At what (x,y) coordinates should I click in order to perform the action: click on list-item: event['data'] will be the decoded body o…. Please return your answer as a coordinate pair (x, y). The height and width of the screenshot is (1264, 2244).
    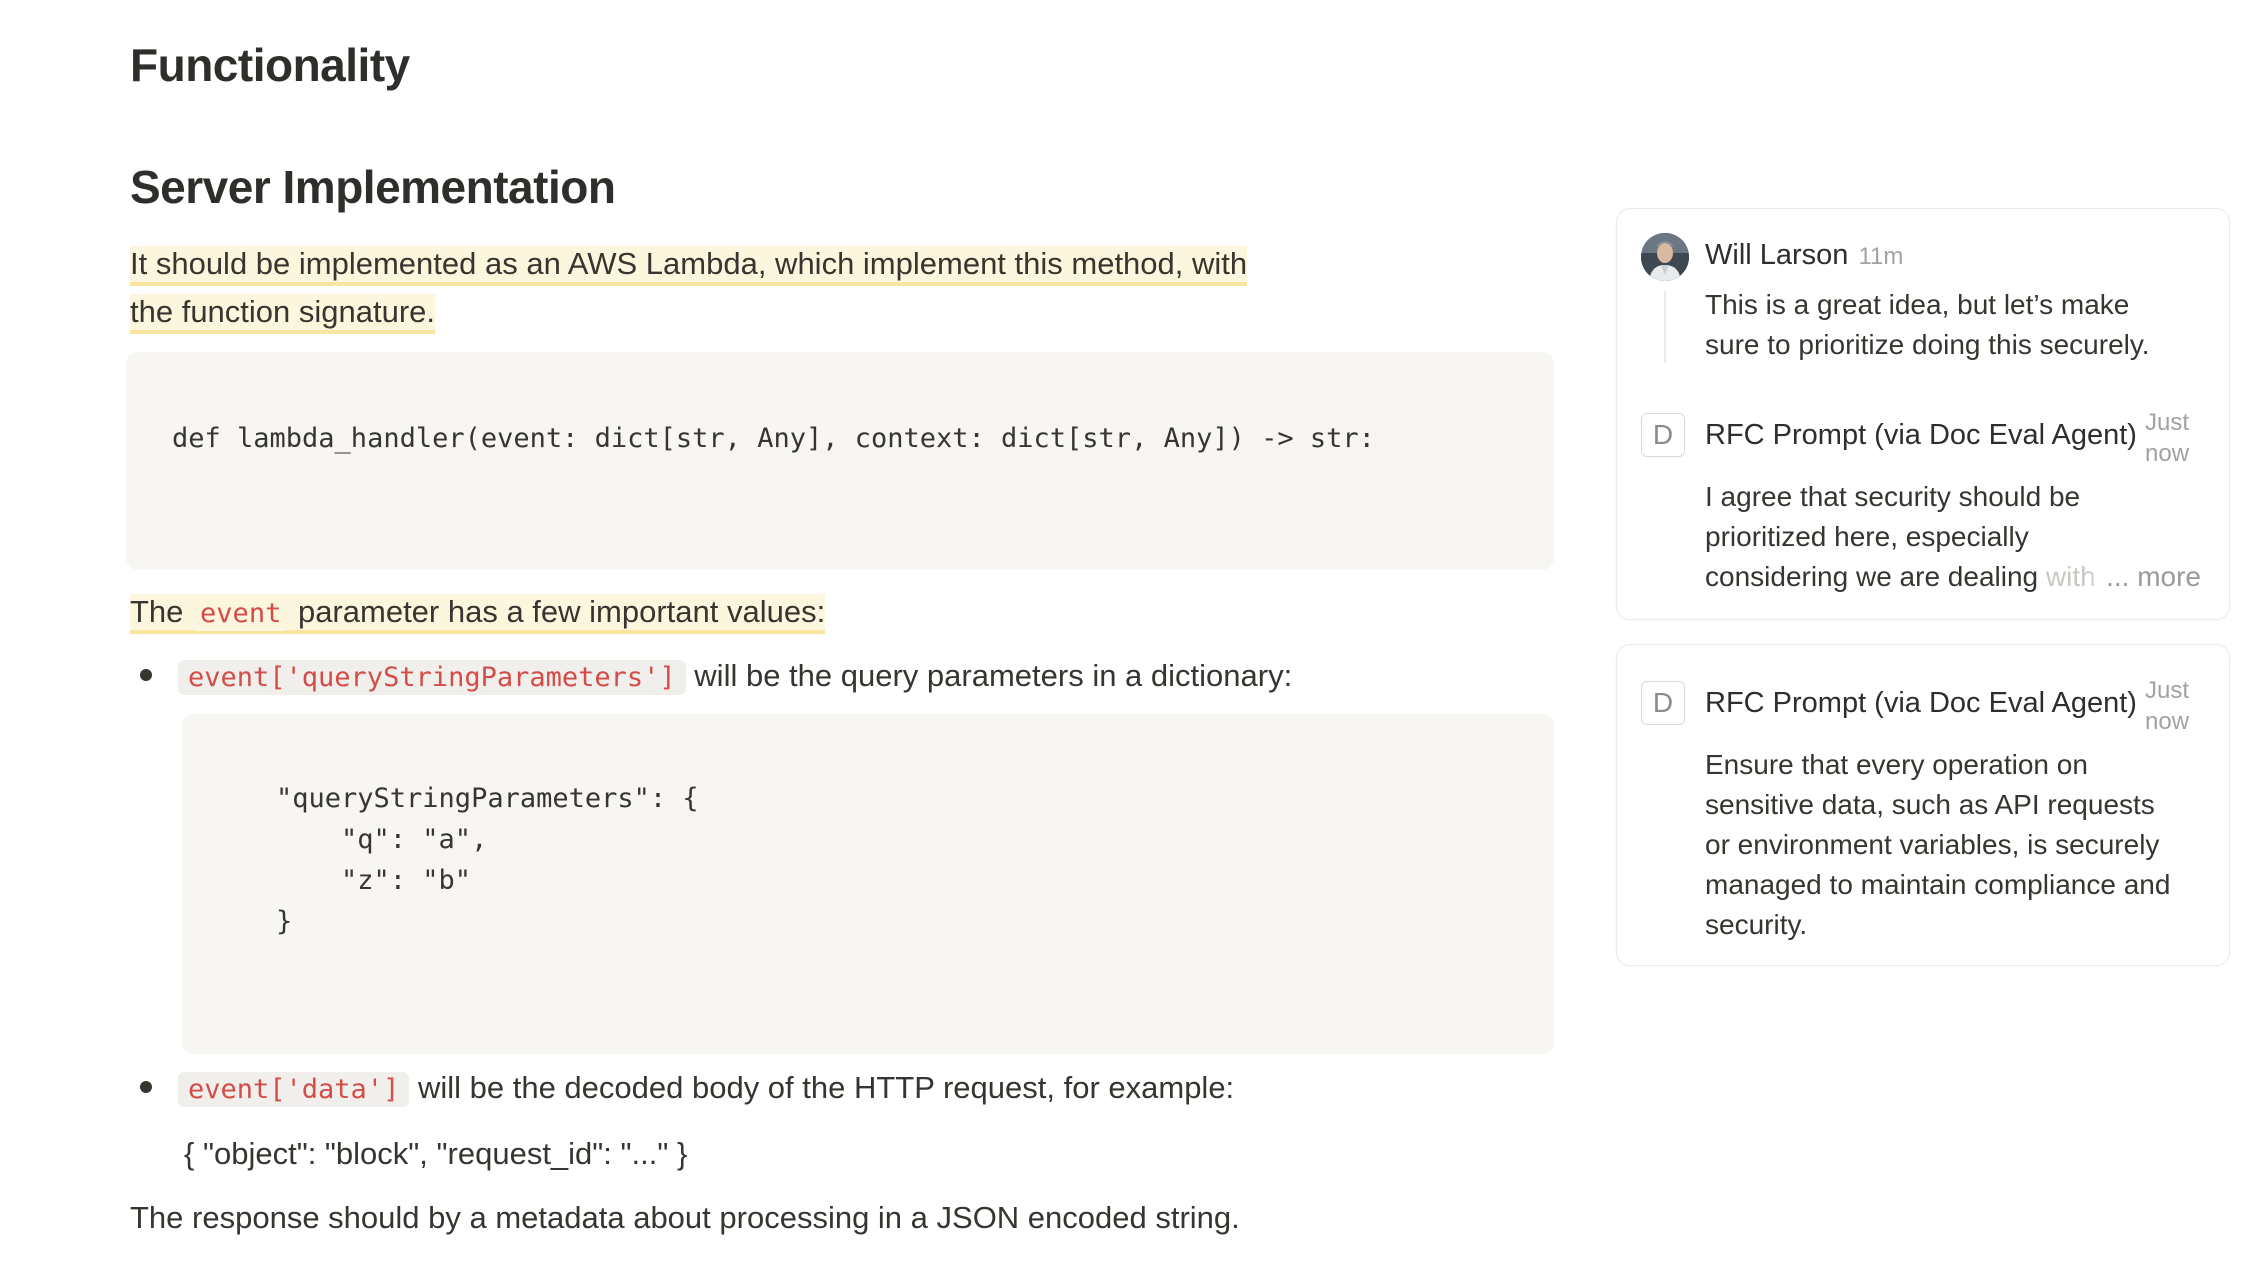
    Looking at the image, I should click on (687, 1089).